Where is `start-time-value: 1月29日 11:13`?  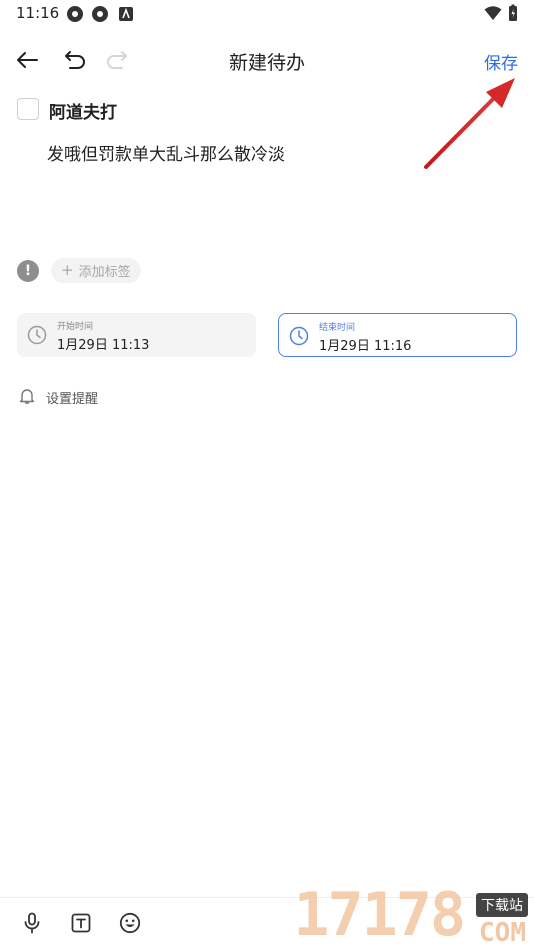 start-time-value: 1月29日 11:13 is located at coordinates (103, 345).